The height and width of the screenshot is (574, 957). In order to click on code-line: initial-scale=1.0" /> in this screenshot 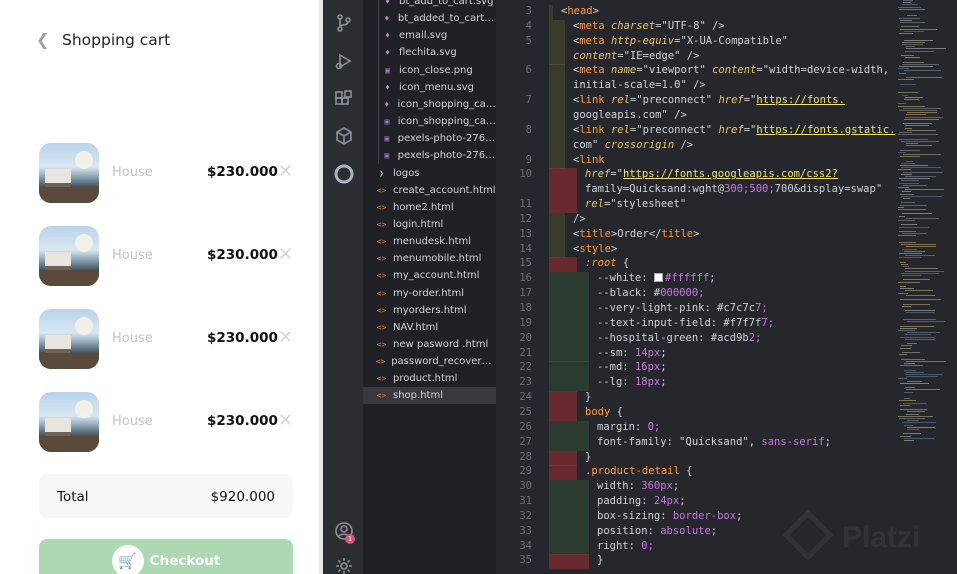, I will do `click(639, 85)`.